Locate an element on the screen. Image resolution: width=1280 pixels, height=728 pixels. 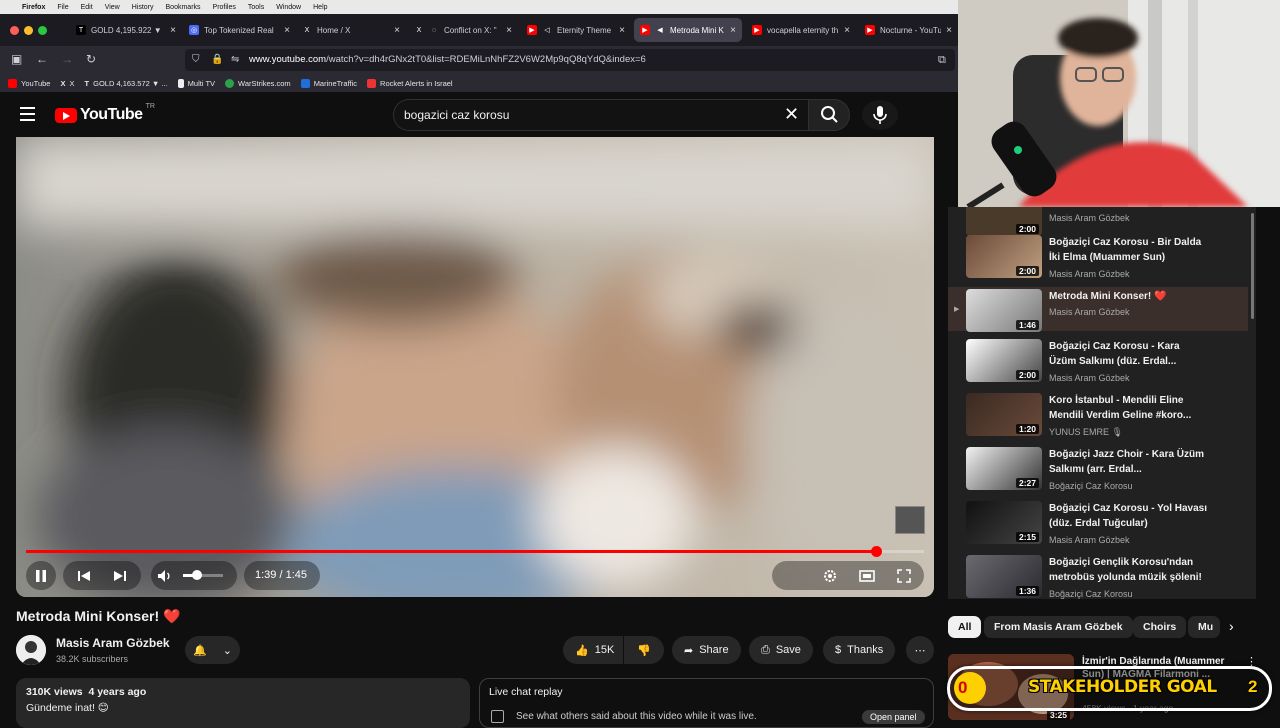
thanks-button: $ Thanks is located at coordinates (859, 650).